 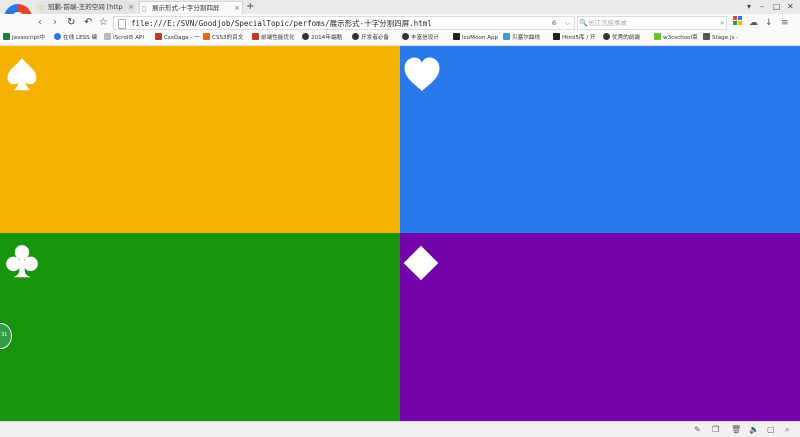 I want to click on floating-badge: 31, so click(x=4, y=335).